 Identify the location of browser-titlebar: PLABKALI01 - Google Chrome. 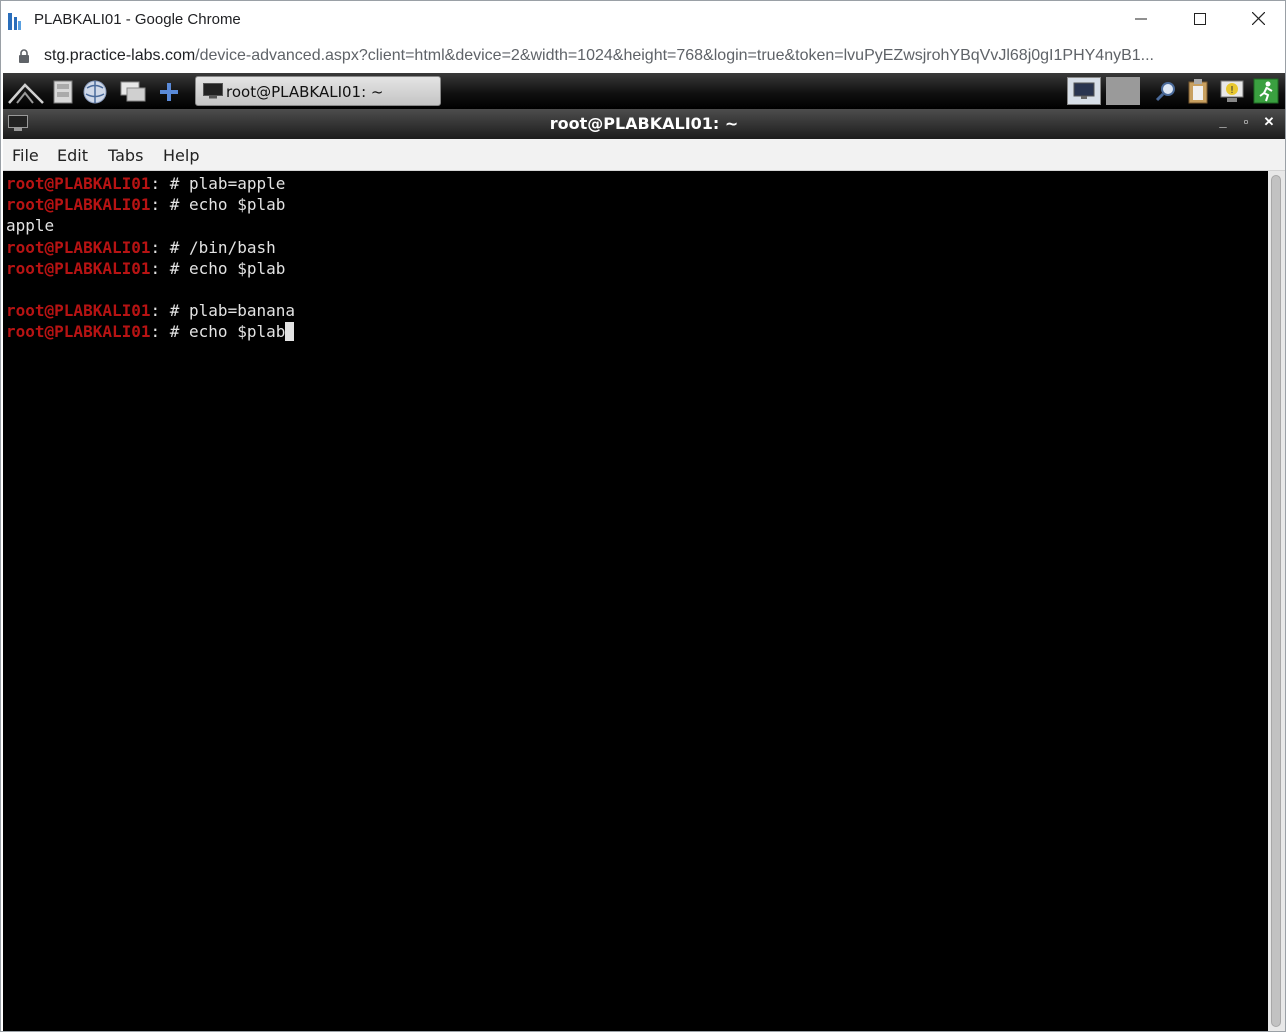
(643, 21).